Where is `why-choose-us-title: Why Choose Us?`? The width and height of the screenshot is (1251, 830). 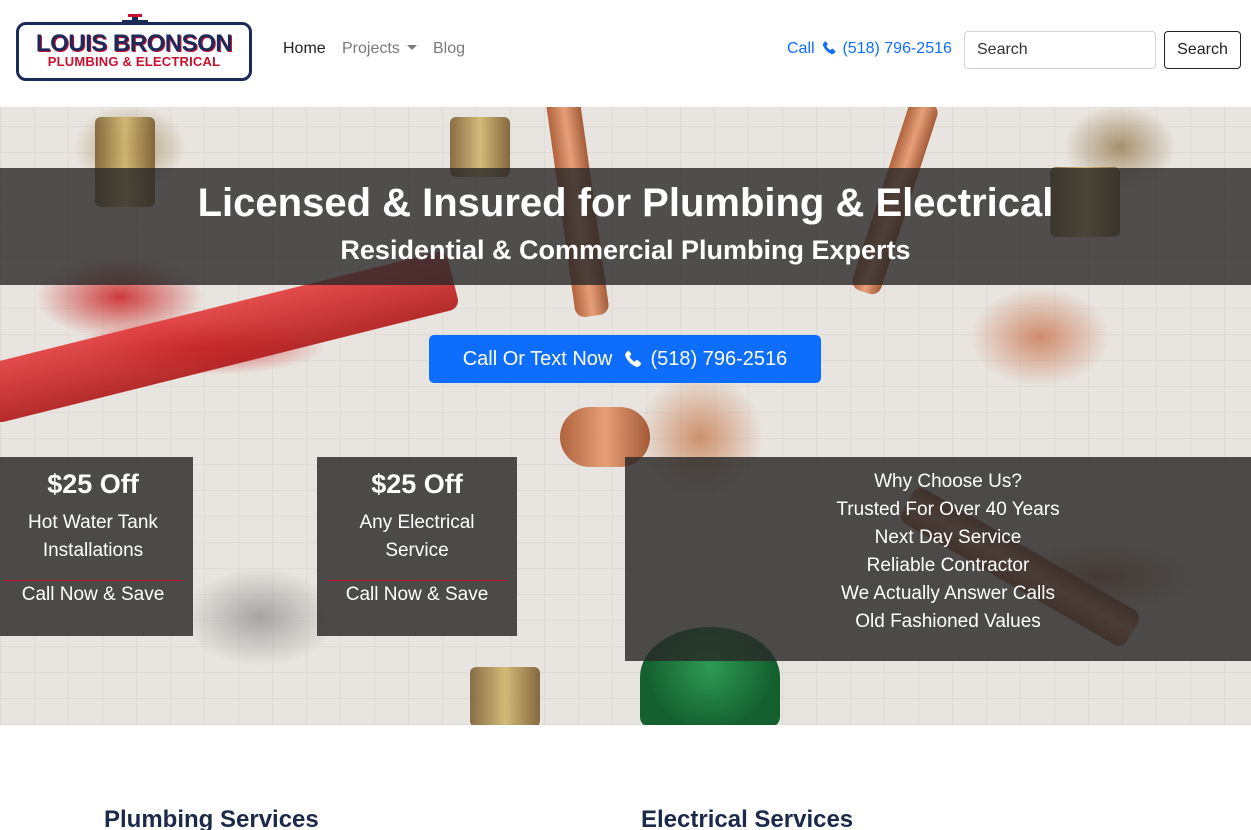
why-choose-us-title: Why Choose Us? is located at coordinates (948, 481).